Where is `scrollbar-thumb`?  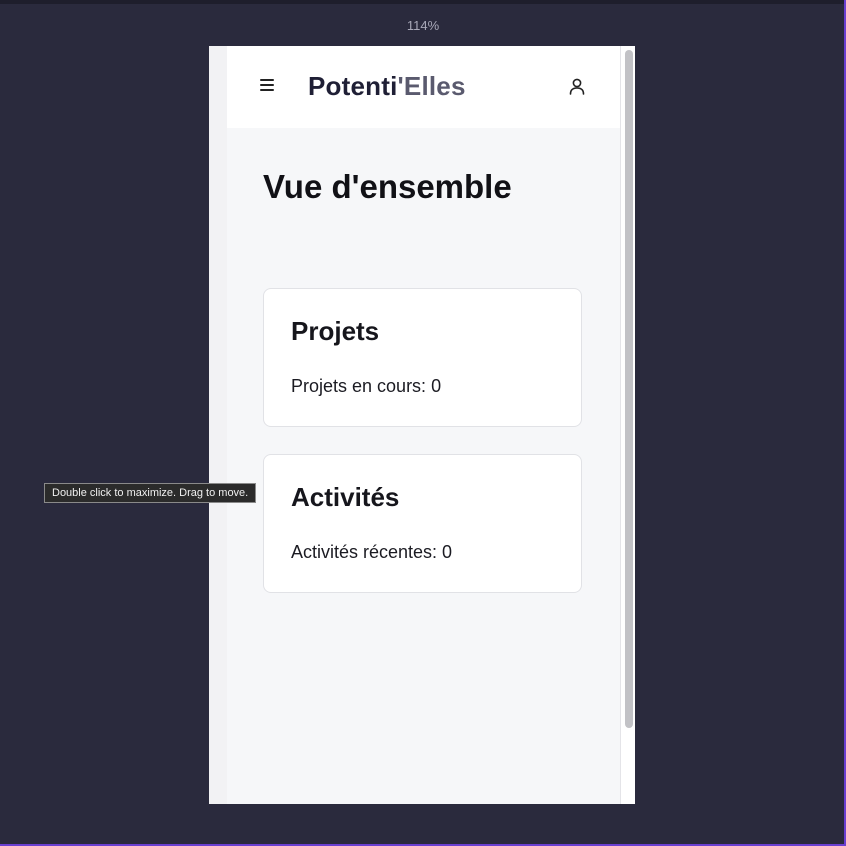 scrollbar-thumb is located at coordinates (629, 389).